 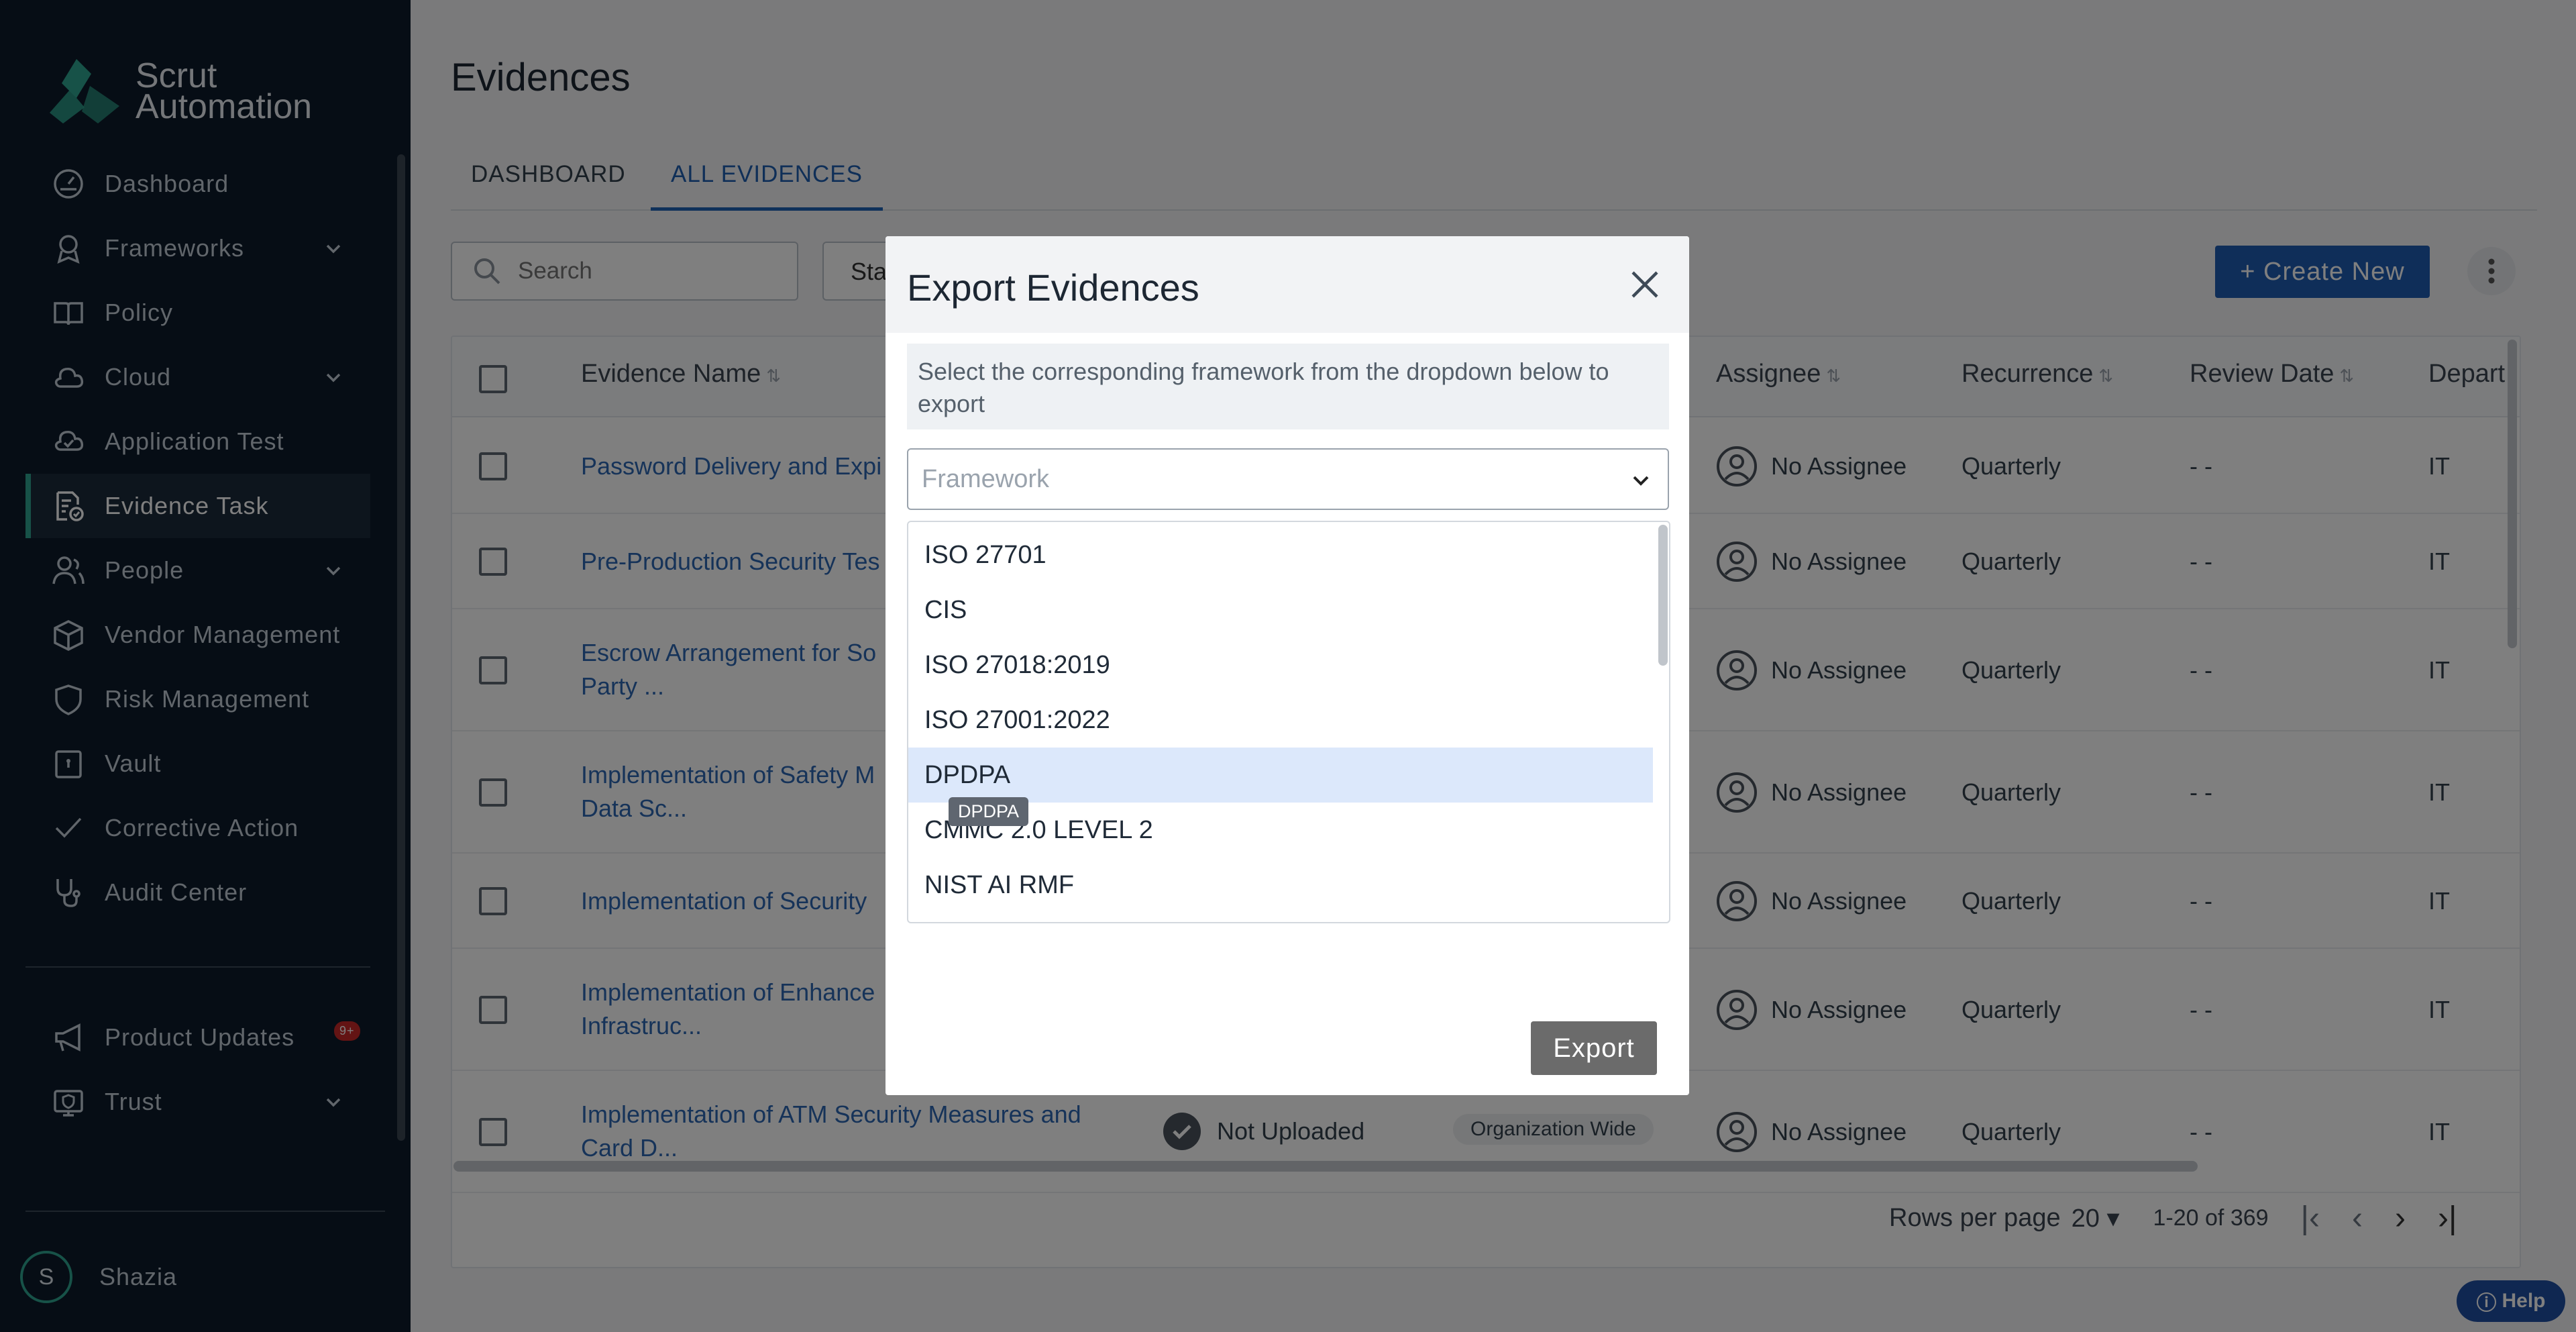 What do you see at coordinates (1053, 287) in the screenshot?
I see `modal-title: Export Evidences` at bounding box center [1053, 287].